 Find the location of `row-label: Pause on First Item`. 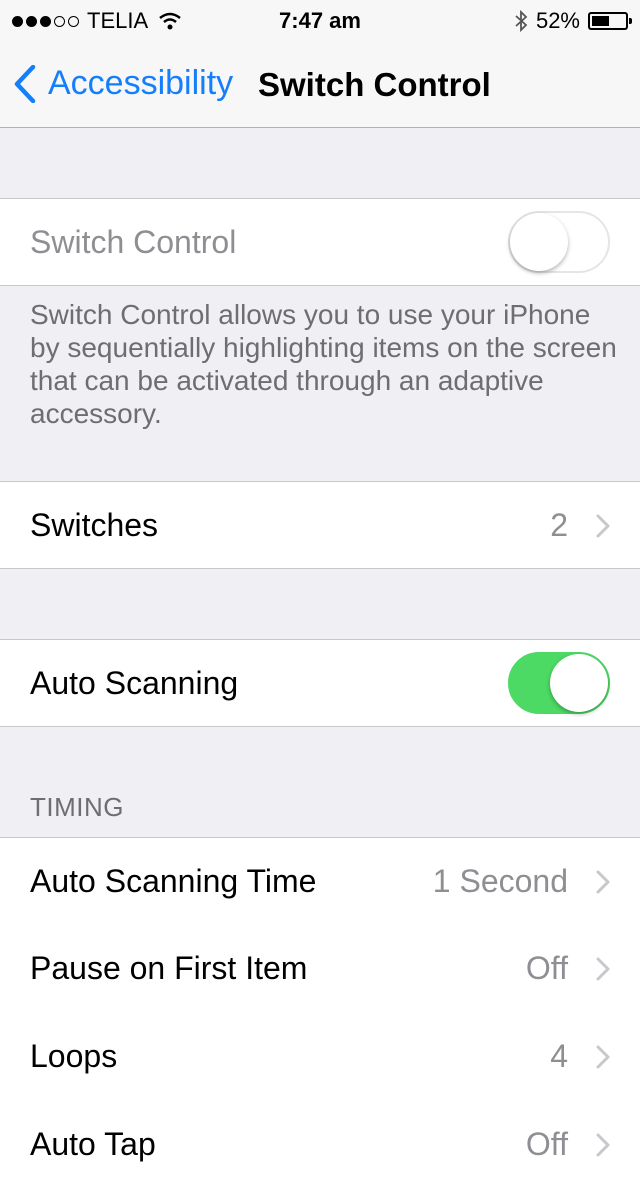

row-label: Pause on First Item is located at coordinates (169, 968).